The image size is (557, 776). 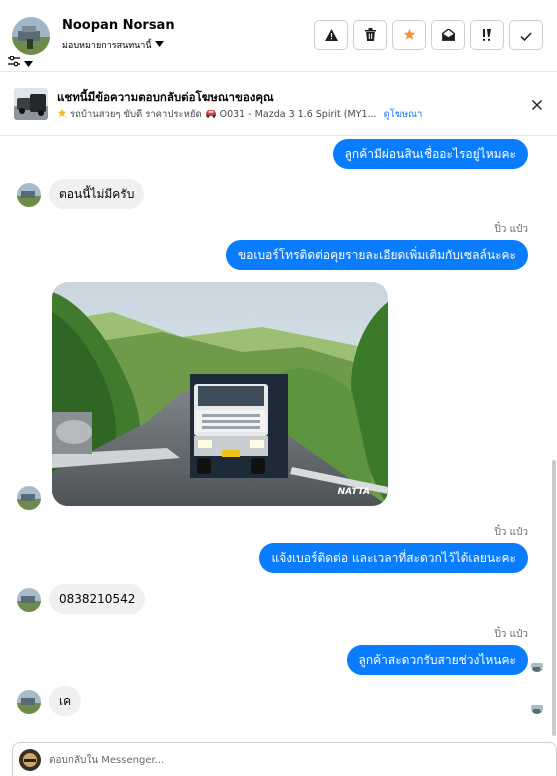 What do you see at coordinates (14, 61) in the screenshot?
I see `sliders-icon` at bounding box center [14, 61].